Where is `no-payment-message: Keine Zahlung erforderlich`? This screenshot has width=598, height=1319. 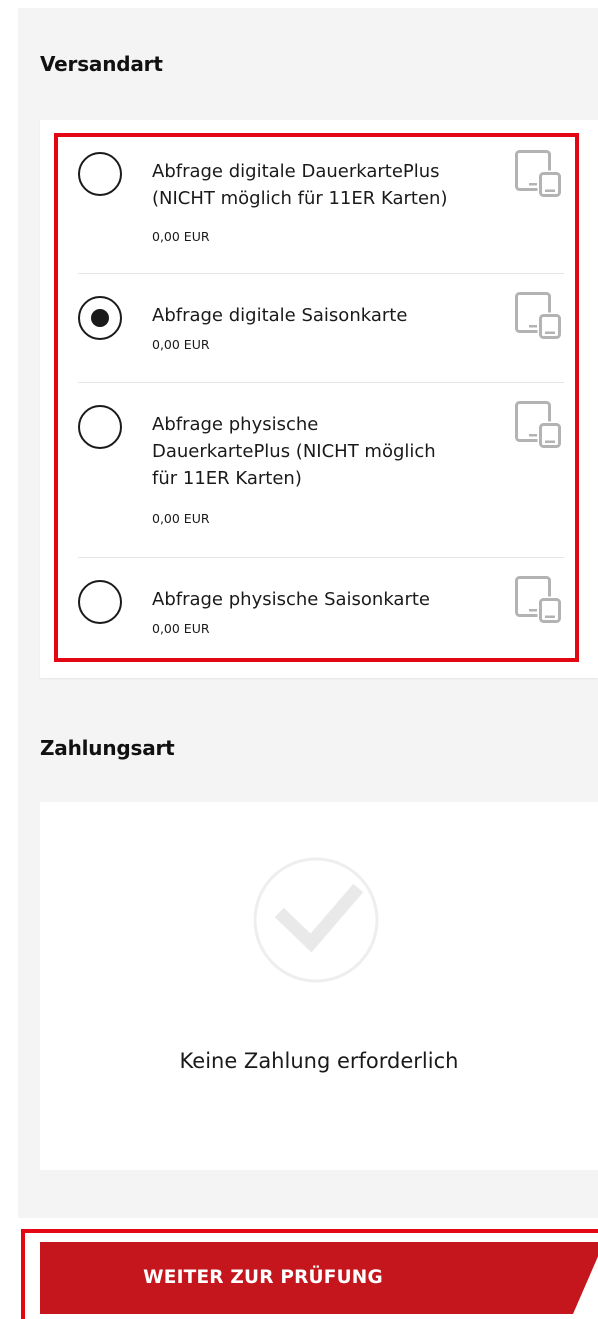
no-payment-message: Keine Zahlung erforderlich is located at coordinates (319, 1061).